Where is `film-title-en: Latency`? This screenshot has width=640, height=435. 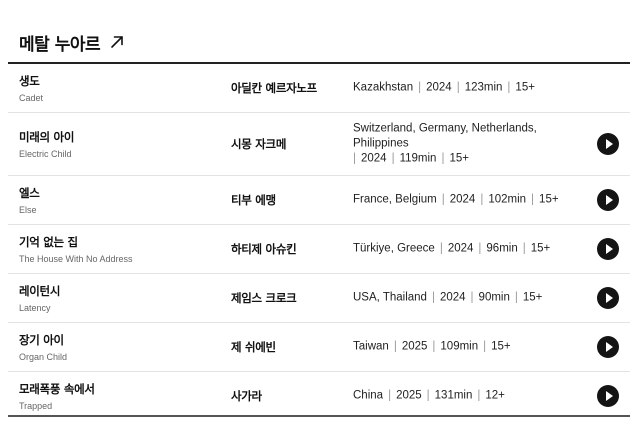 film-title-en: Latency is located at coordinates (35, 308).